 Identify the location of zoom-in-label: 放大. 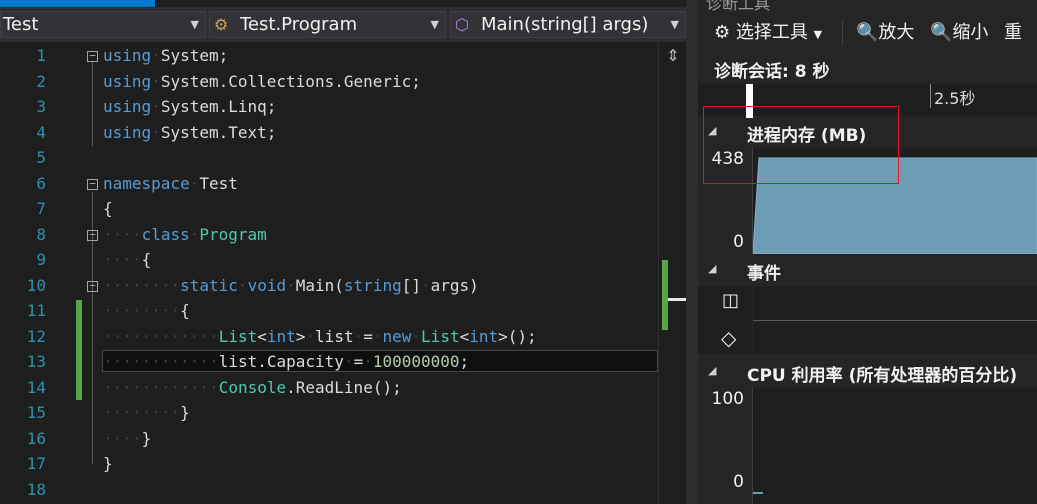
(896, 32).